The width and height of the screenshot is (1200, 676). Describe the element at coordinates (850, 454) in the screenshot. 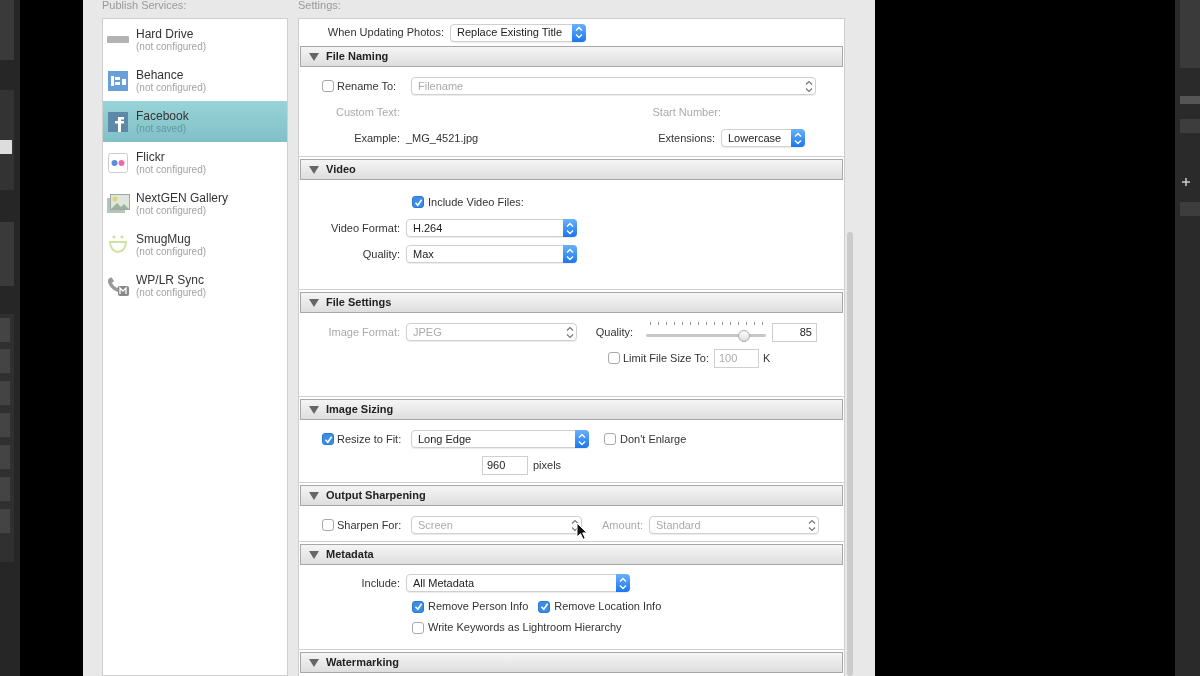

I see `scrollbar-thumb` at that location.